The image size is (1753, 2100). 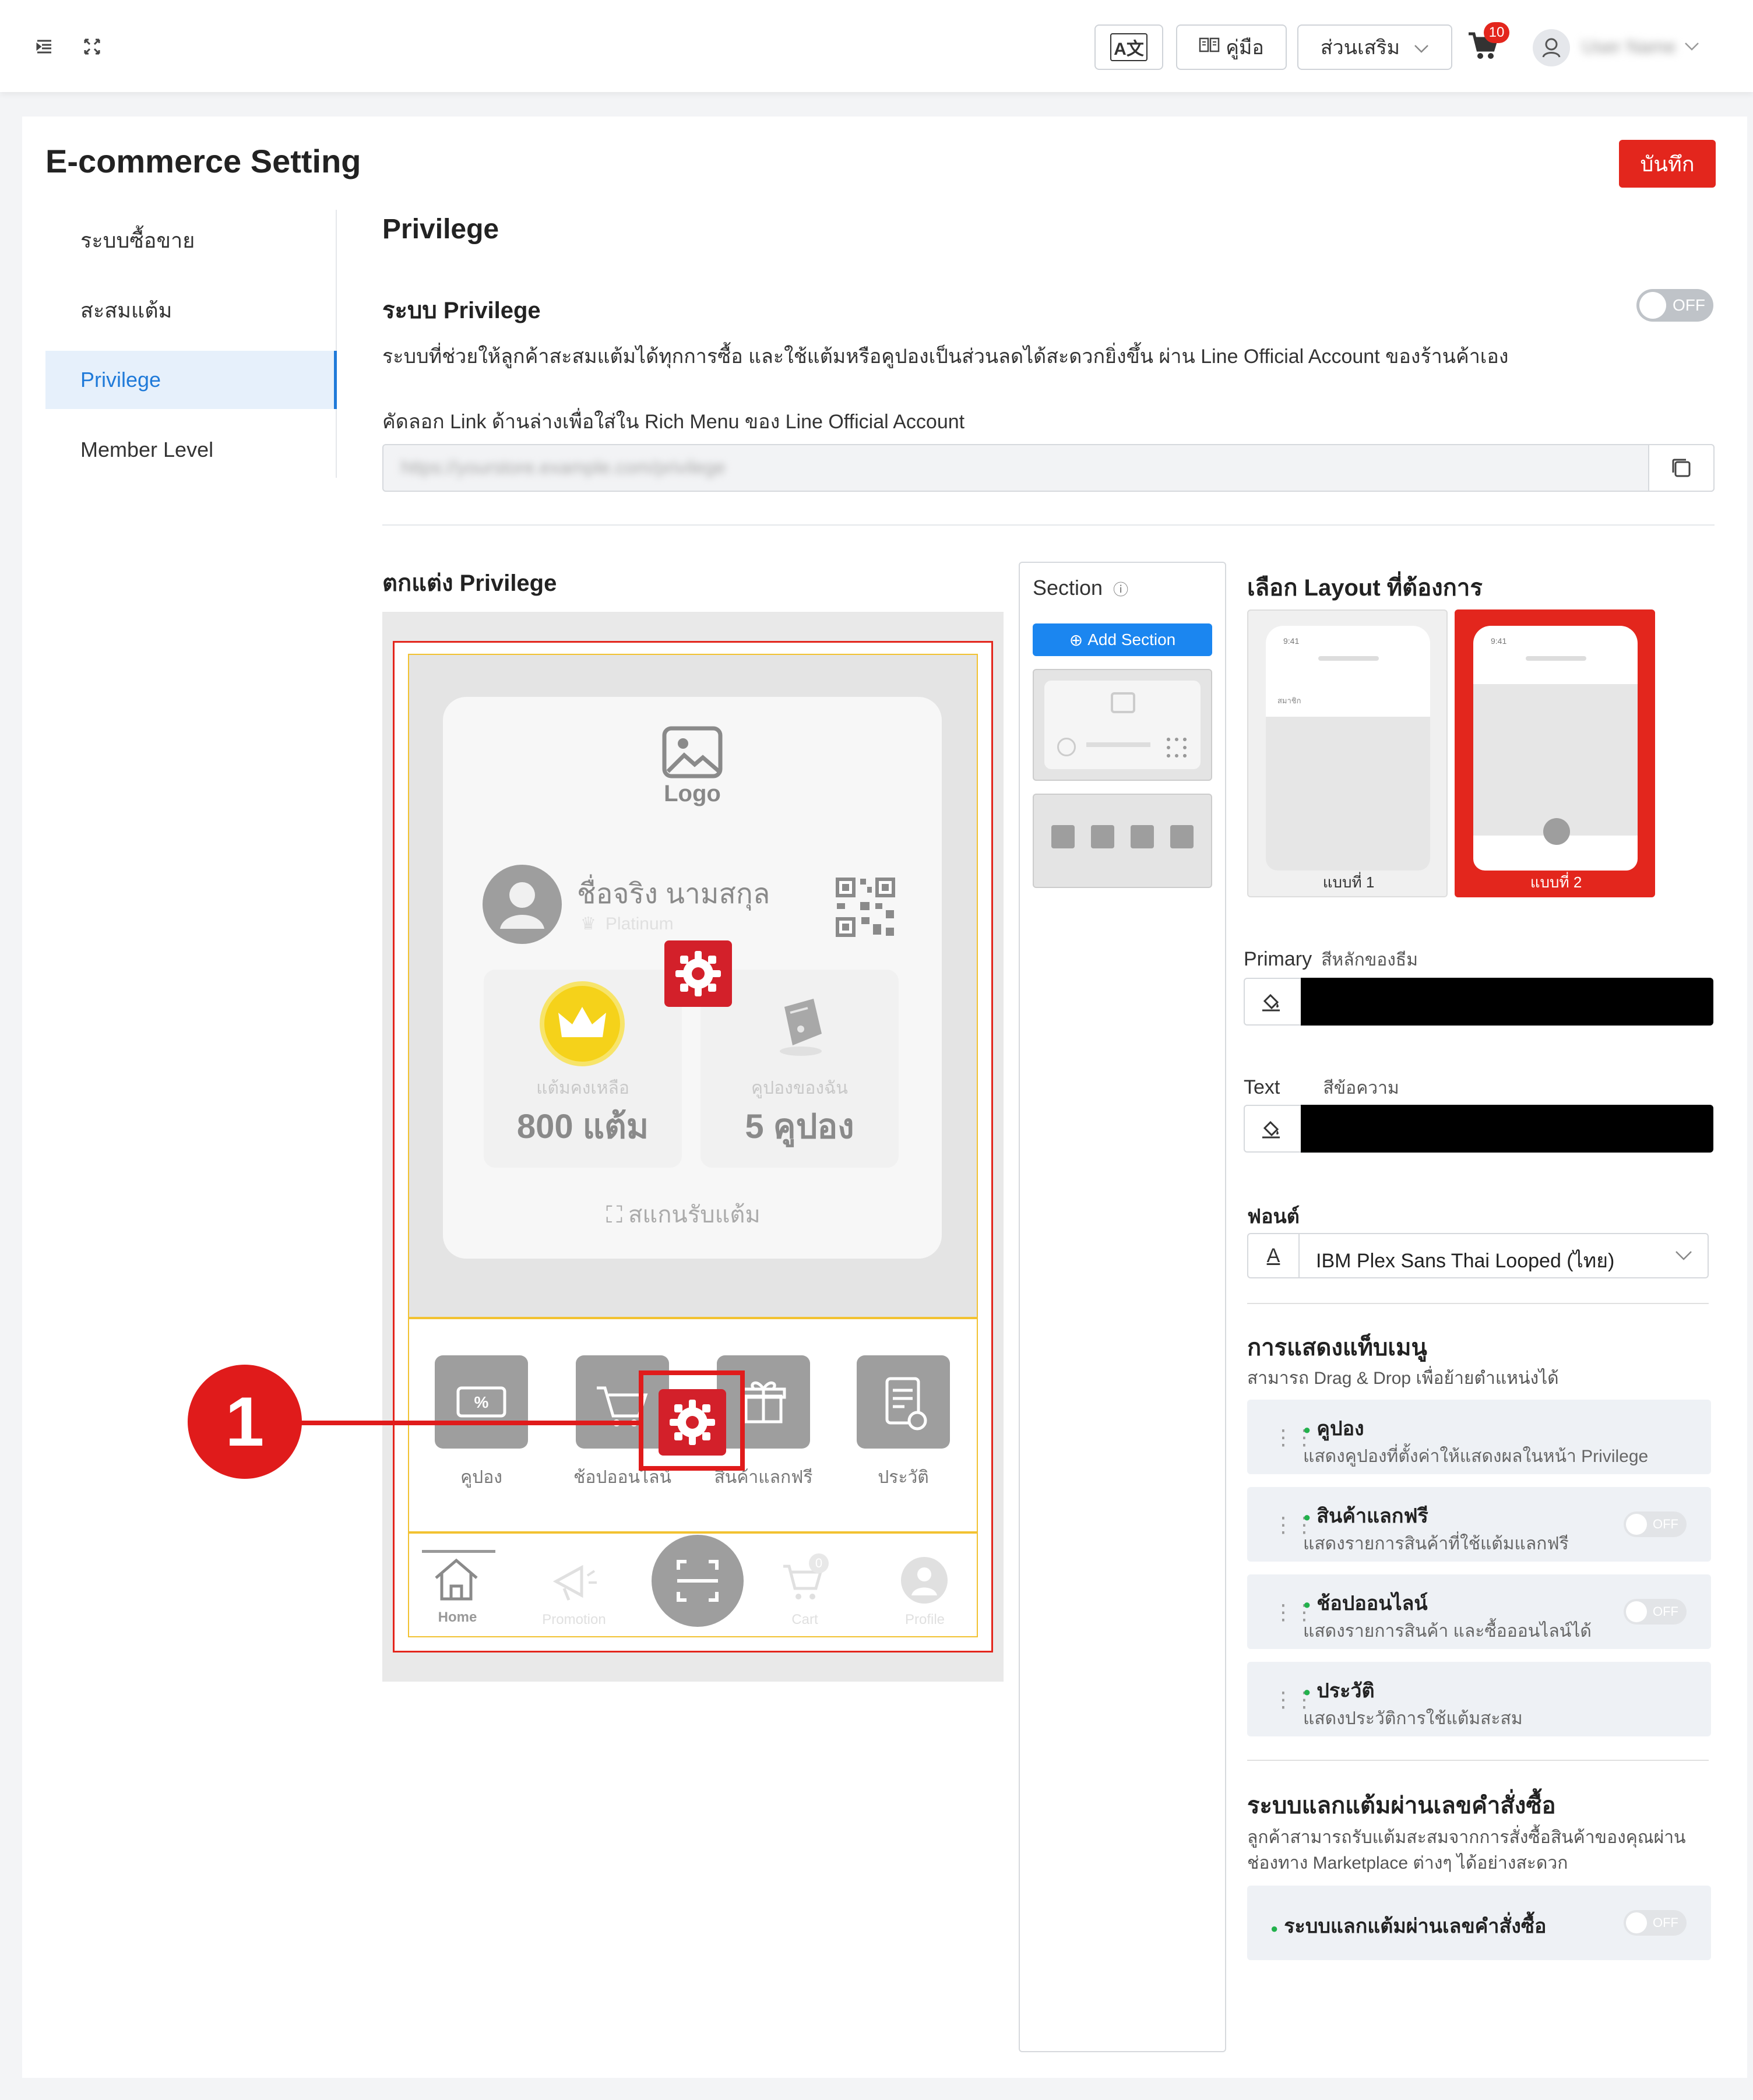 I want to click on tab-item-title: ประวัติ, so click(x=1338, y=1690).